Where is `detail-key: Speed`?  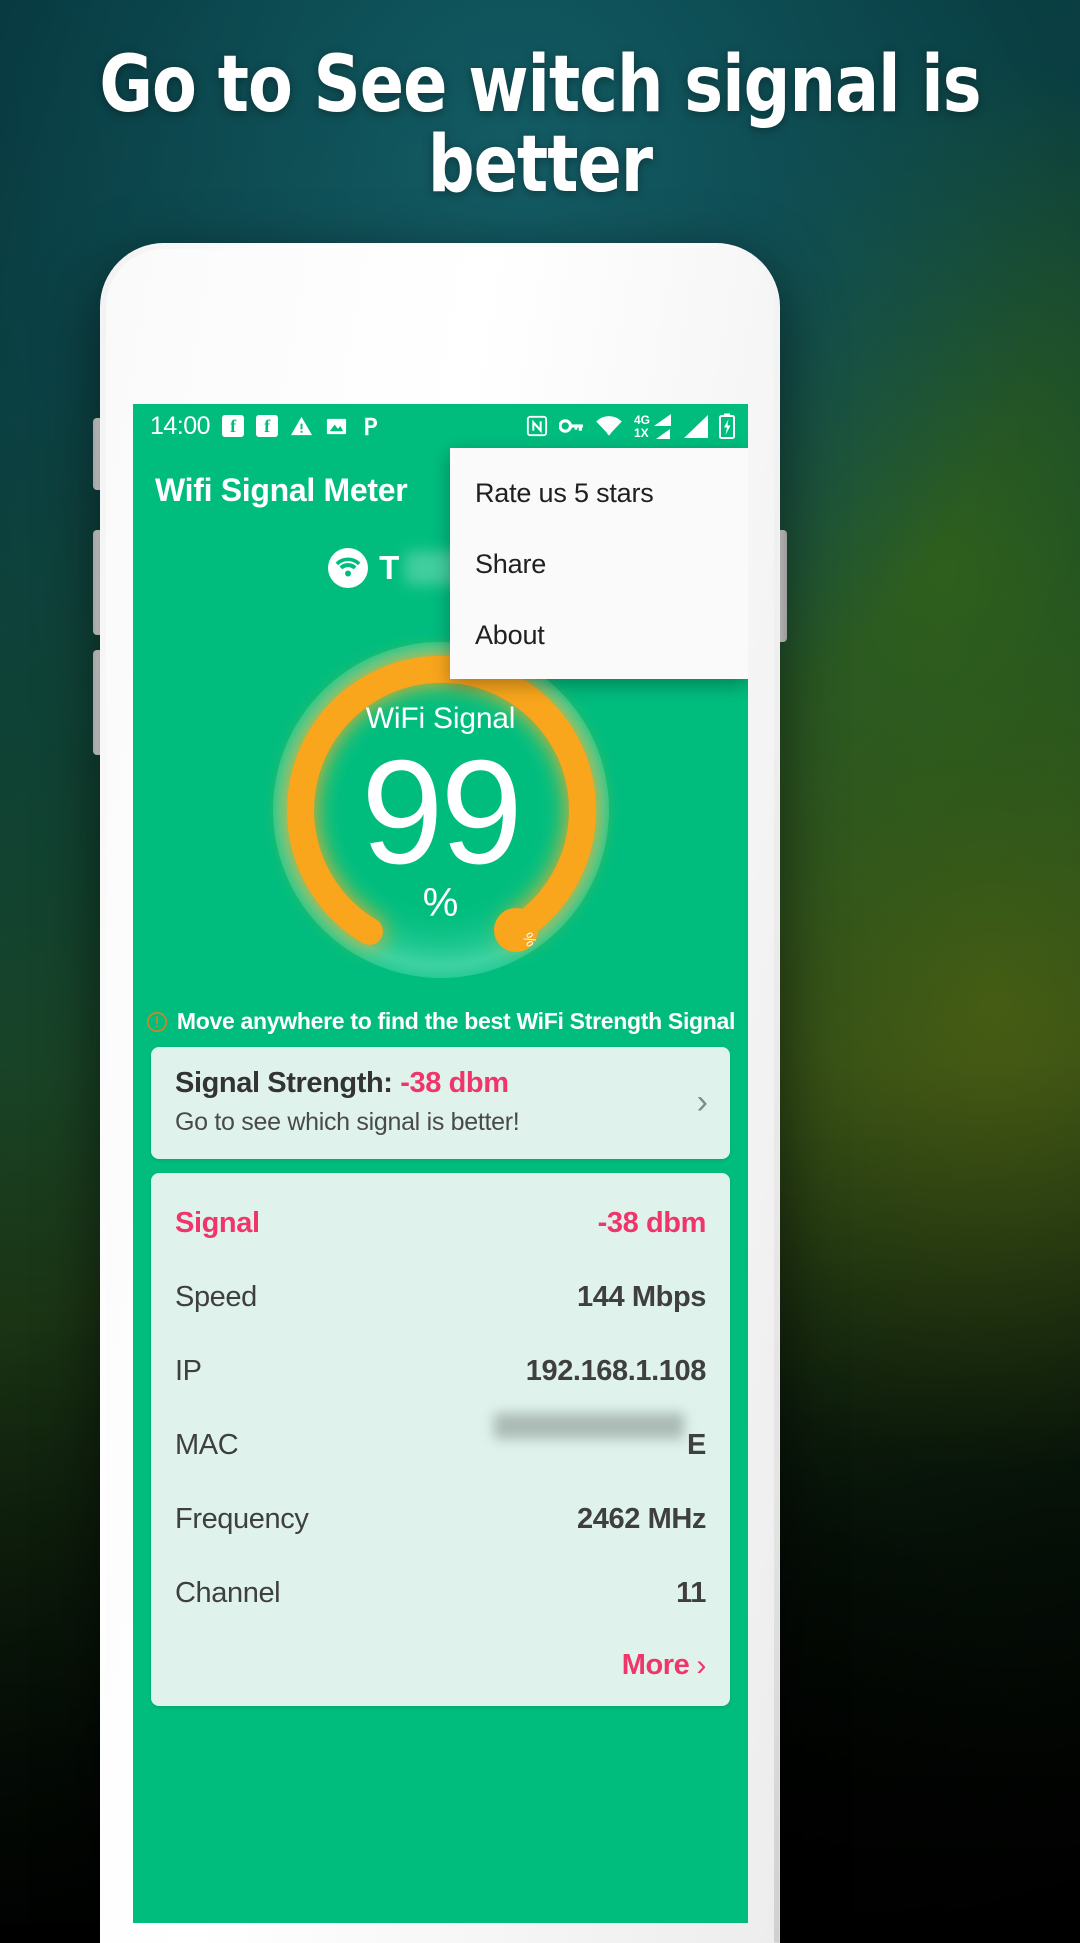
detail-key: Speed is located at coordinates (216, 1297).